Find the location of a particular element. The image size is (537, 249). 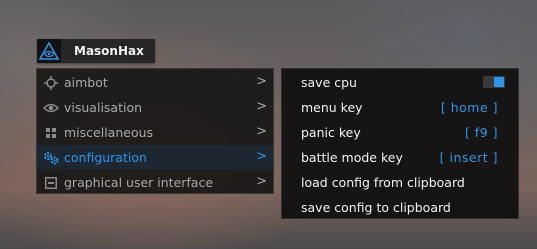

window-icon is located at coordinates (51, 183).